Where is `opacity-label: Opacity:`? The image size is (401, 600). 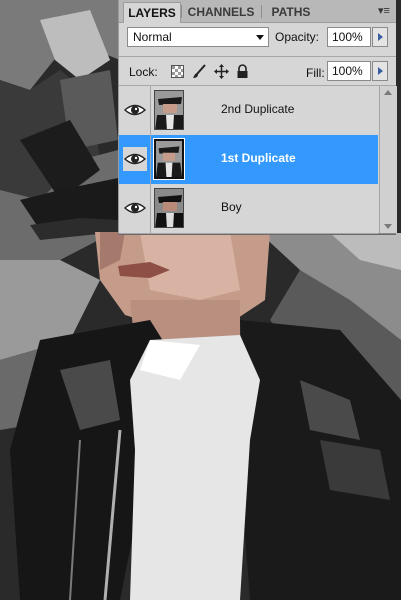 opacity-label: Opacity: is located at coordinates (297, 37).